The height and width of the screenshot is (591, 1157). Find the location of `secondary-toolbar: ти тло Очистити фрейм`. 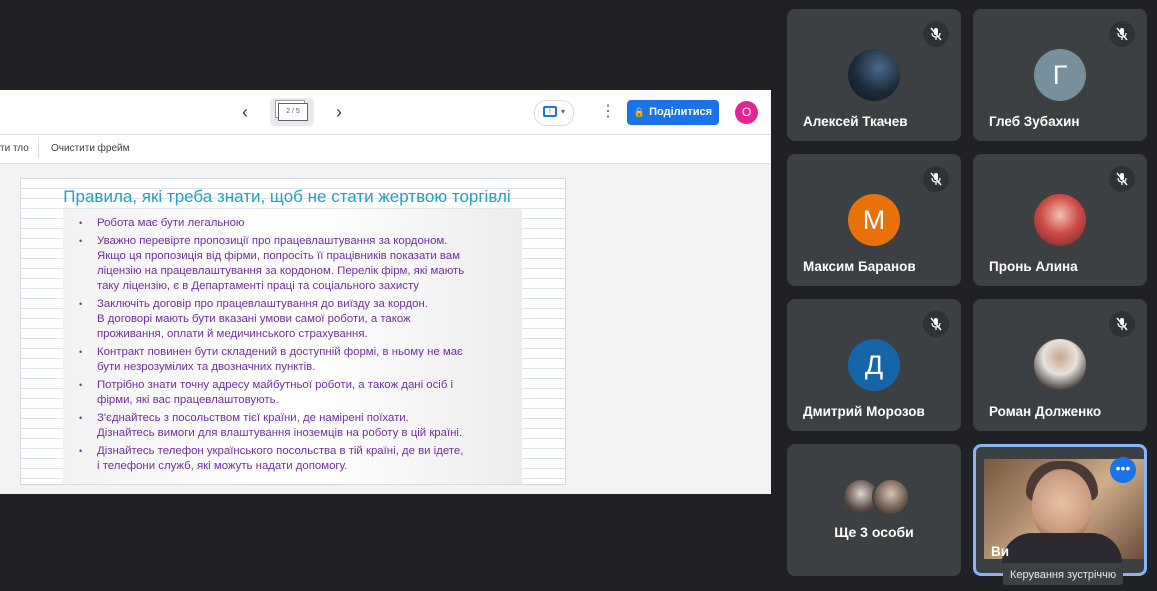

secondary-toolbar: ти тло Очистити фрейм is located at coordinates (385, 149).